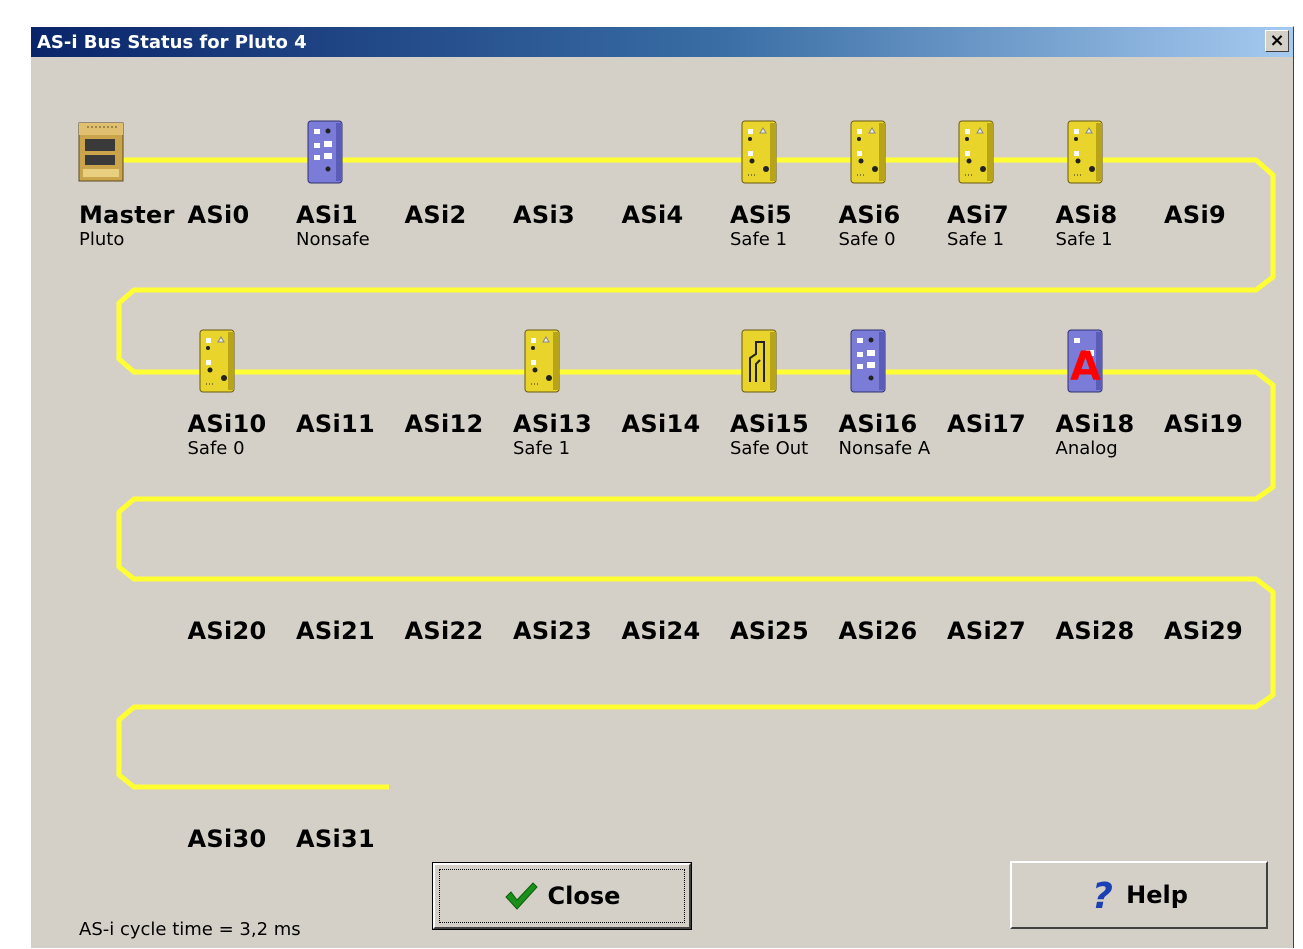 The height and width of the screenshot is (949, 1303). I want to click on node-name: ASi27, so click(986, 631).